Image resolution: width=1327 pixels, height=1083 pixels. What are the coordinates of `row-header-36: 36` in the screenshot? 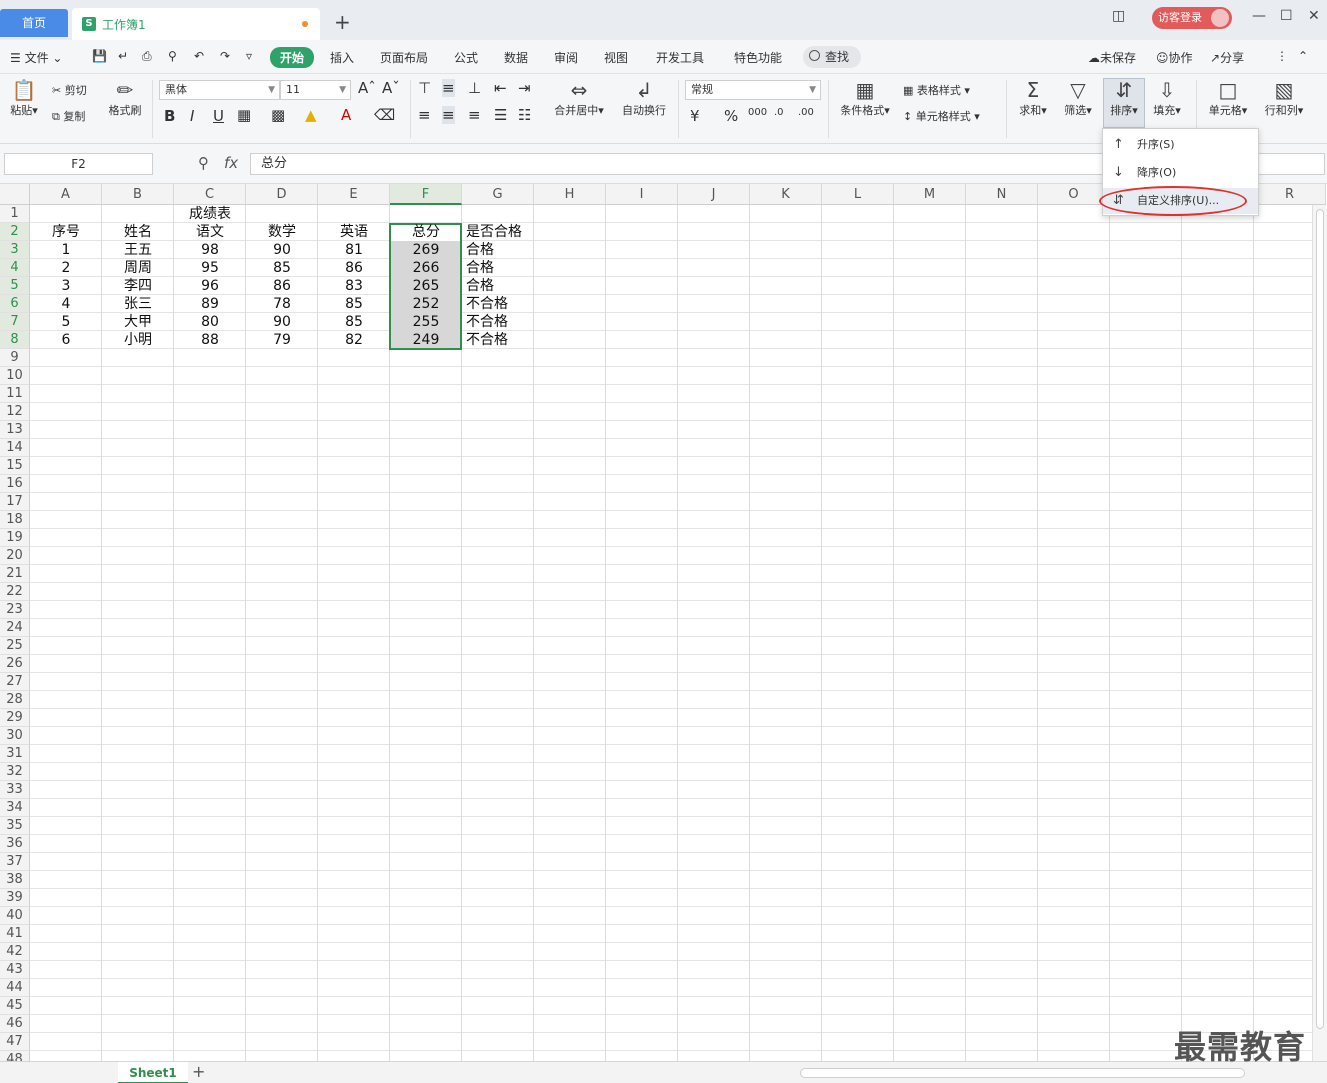 It's located at (15, 844).